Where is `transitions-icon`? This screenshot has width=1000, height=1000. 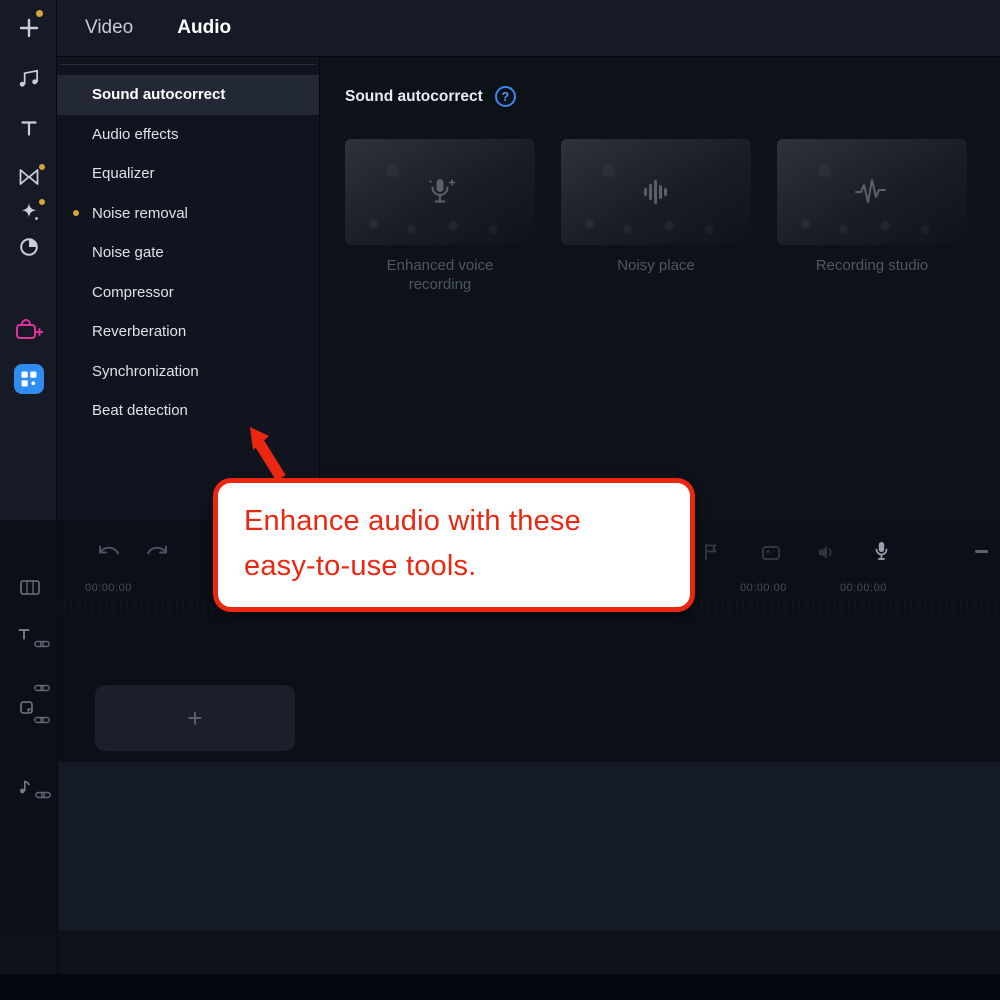 transitions-icon is located at coordinates (28, 177).